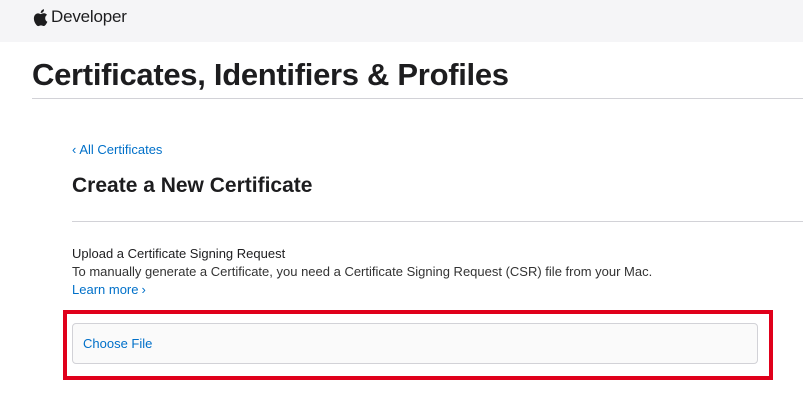  Describe the element at coordinates (401, 21) in the screenshot. I see `top-navigation-bar: Developer` at that location.